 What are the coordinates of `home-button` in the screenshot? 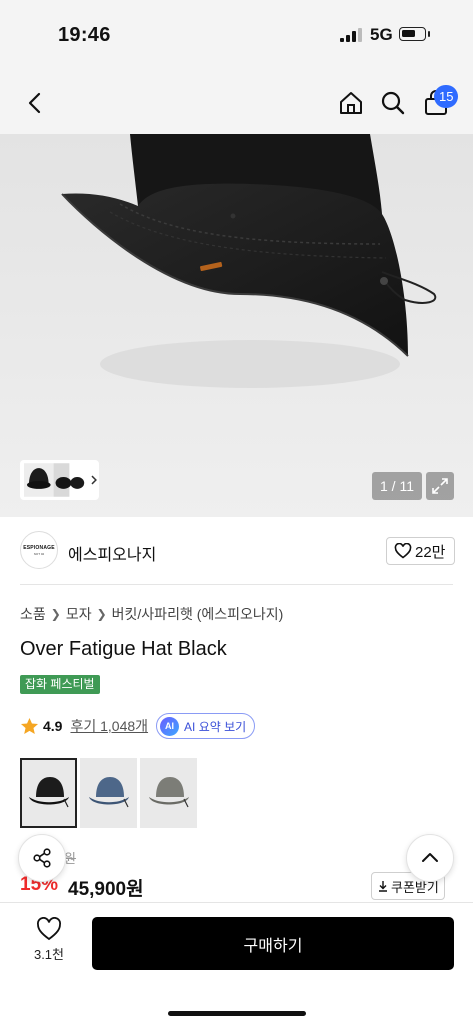 It's located at (351, 103).